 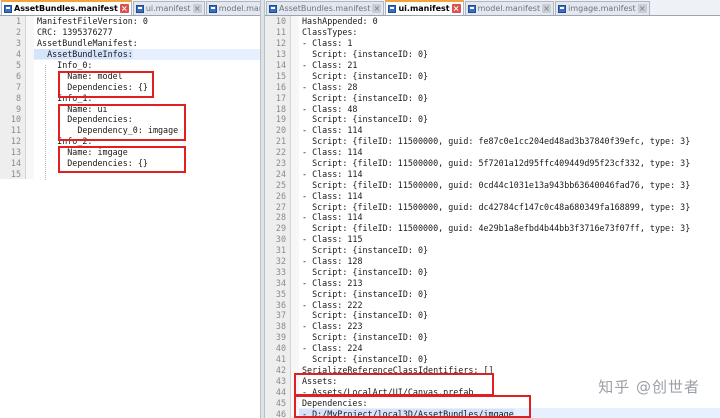 I want to click on code-line: 13 Name: imgage, so click(x=130, y=152).